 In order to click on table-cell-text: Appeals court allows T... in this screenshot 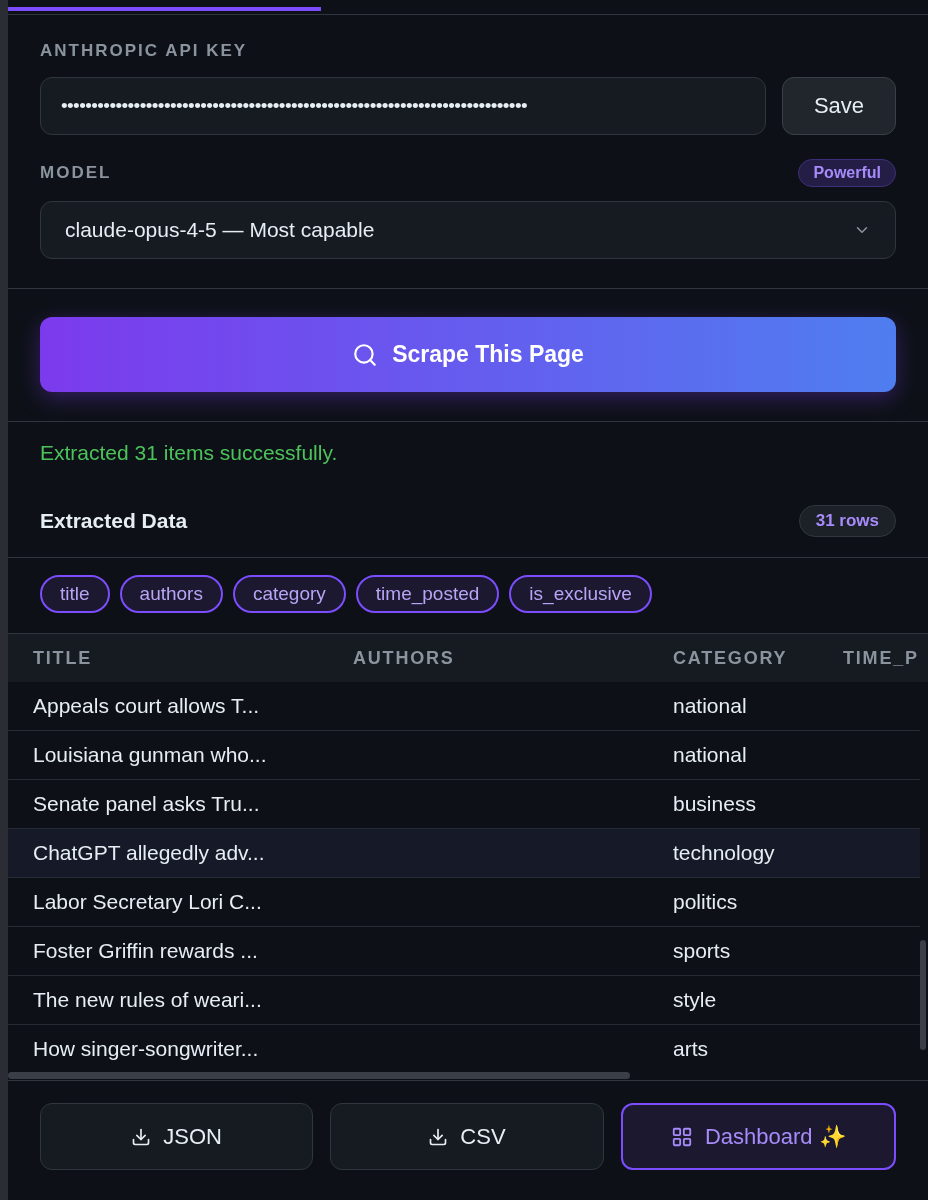, I will do `click(147, 706)`.